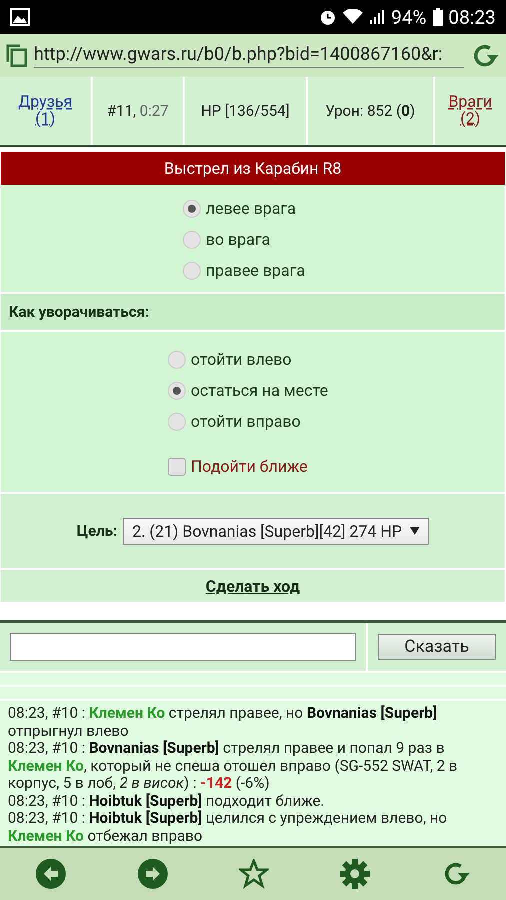 Image resolution: width=506 pixels, height=900 pixels. What do you see at coordinates (249, 466) in the screenshot?
I see `checkbox-label: Подойти ближе` at bounding box center [249, 466].